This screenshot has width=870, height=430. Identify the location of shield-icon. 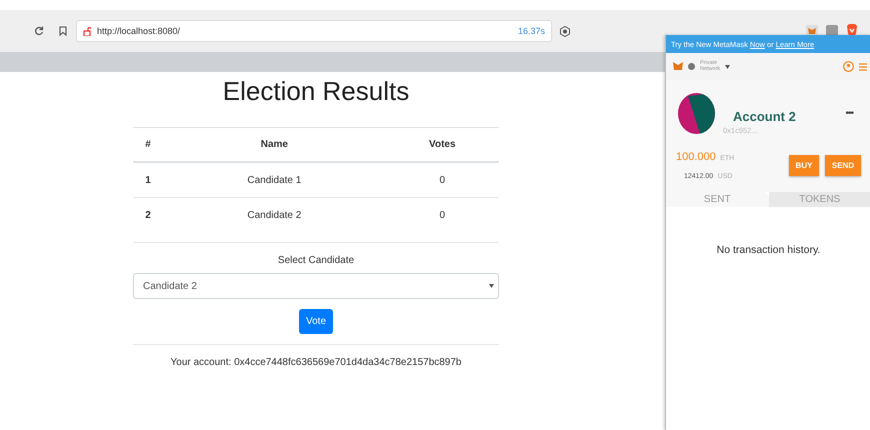
(565, 31).